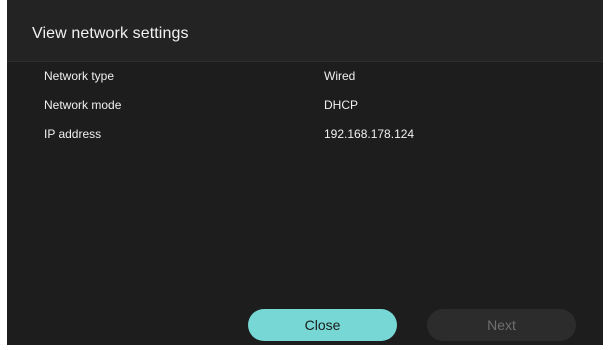 The width and height of the screenshot is (608, 350). Describe the element at coordinates (341, 105) in the screenshot. I see `setting-value: DHCP` at that location.